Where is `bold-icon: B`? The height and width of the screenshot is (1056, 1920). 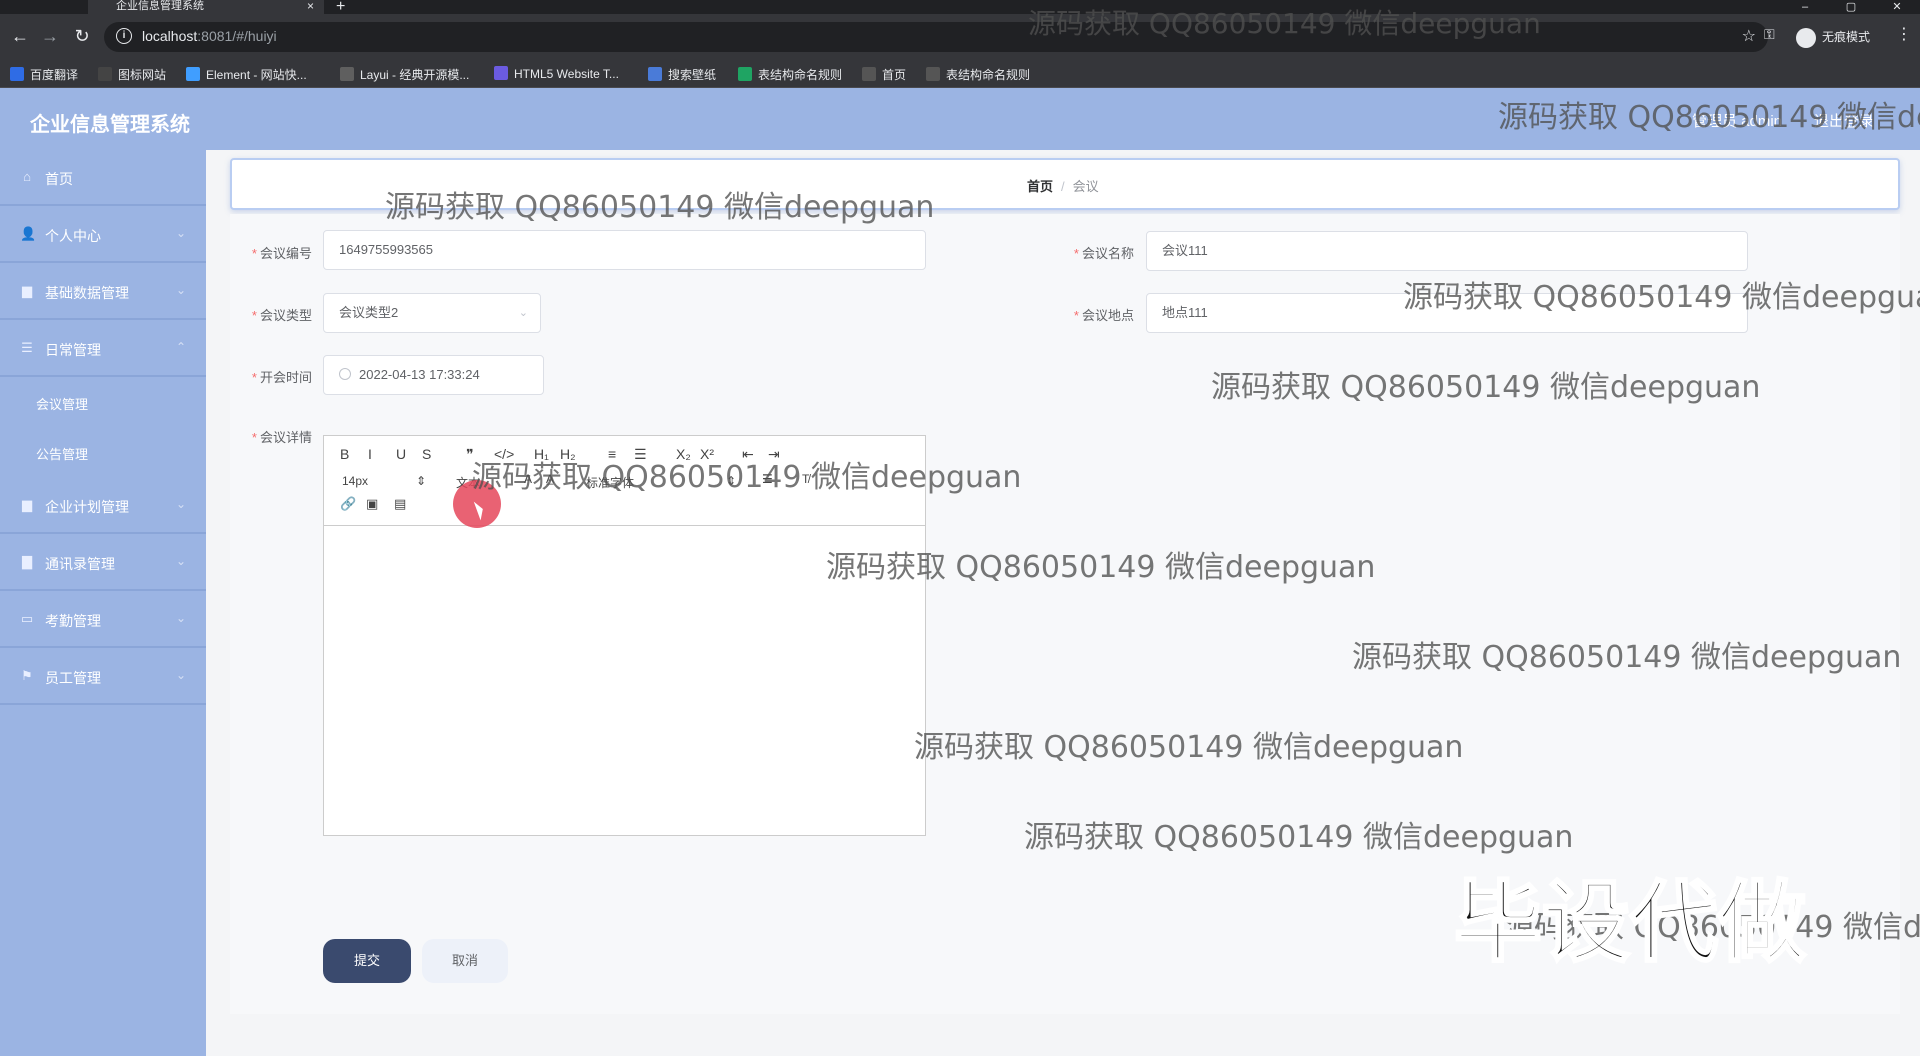 bold-icon: B is located at coordinates (344, 454).